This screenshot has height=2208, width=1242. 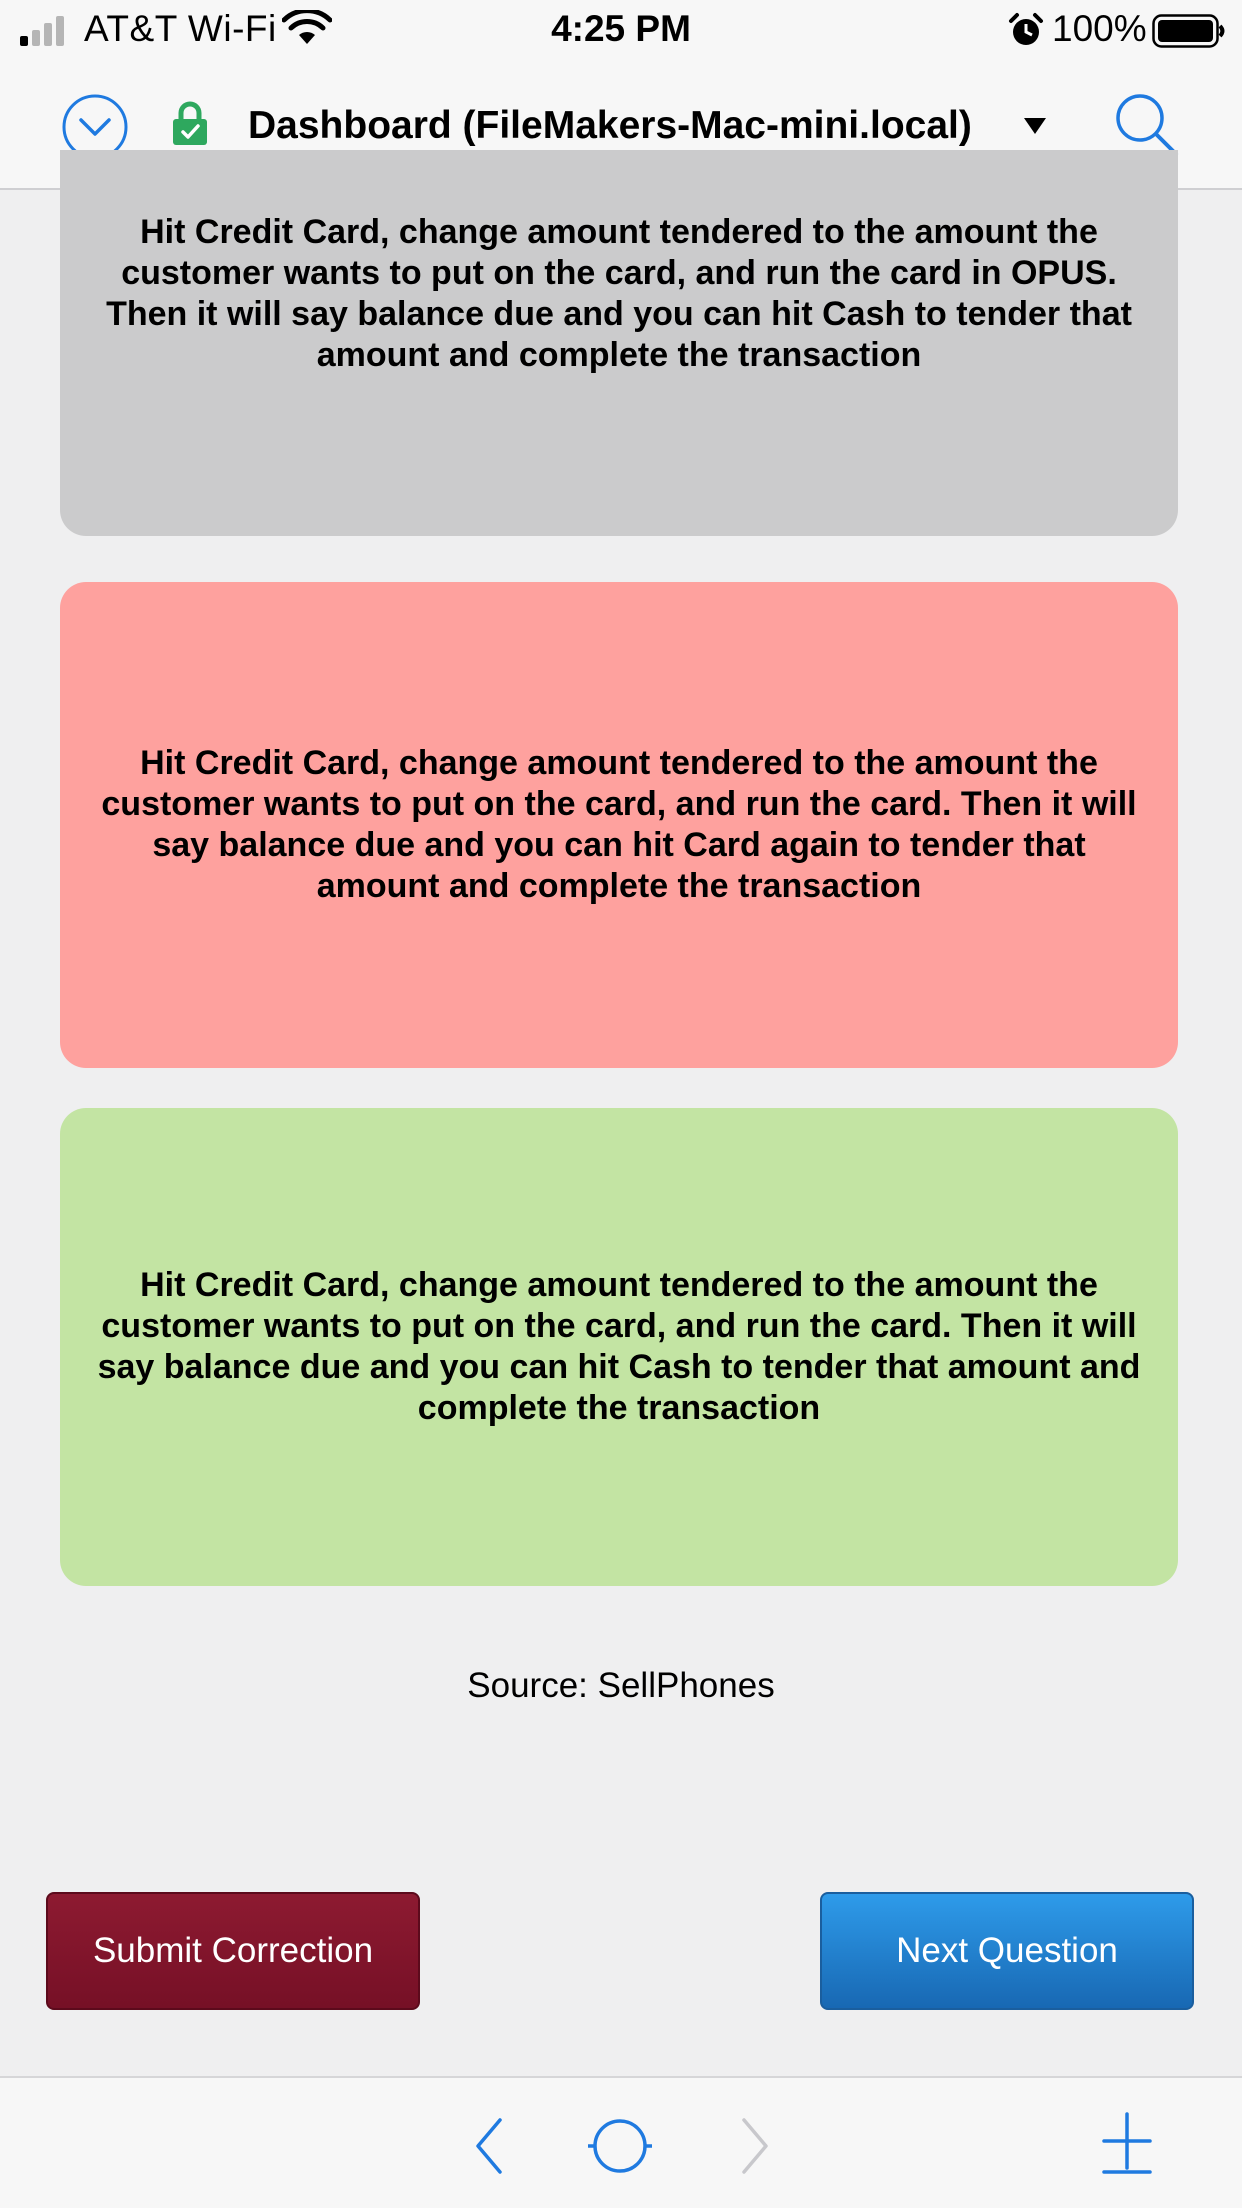 I want to click on signal-icon, so click(x=42, y=31).